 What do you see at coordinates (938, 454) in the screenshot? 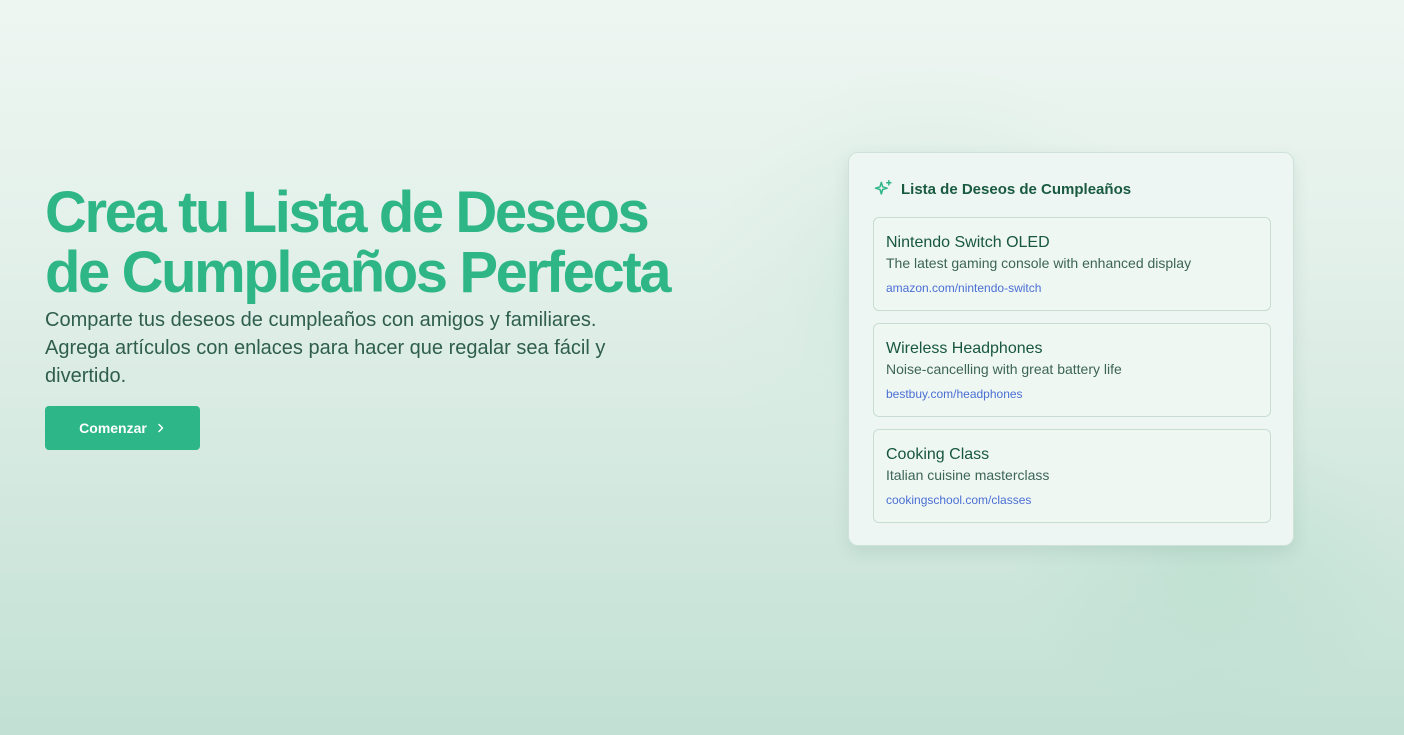
I see `item-name: Cooking Class` at bounding box center [938, 454].